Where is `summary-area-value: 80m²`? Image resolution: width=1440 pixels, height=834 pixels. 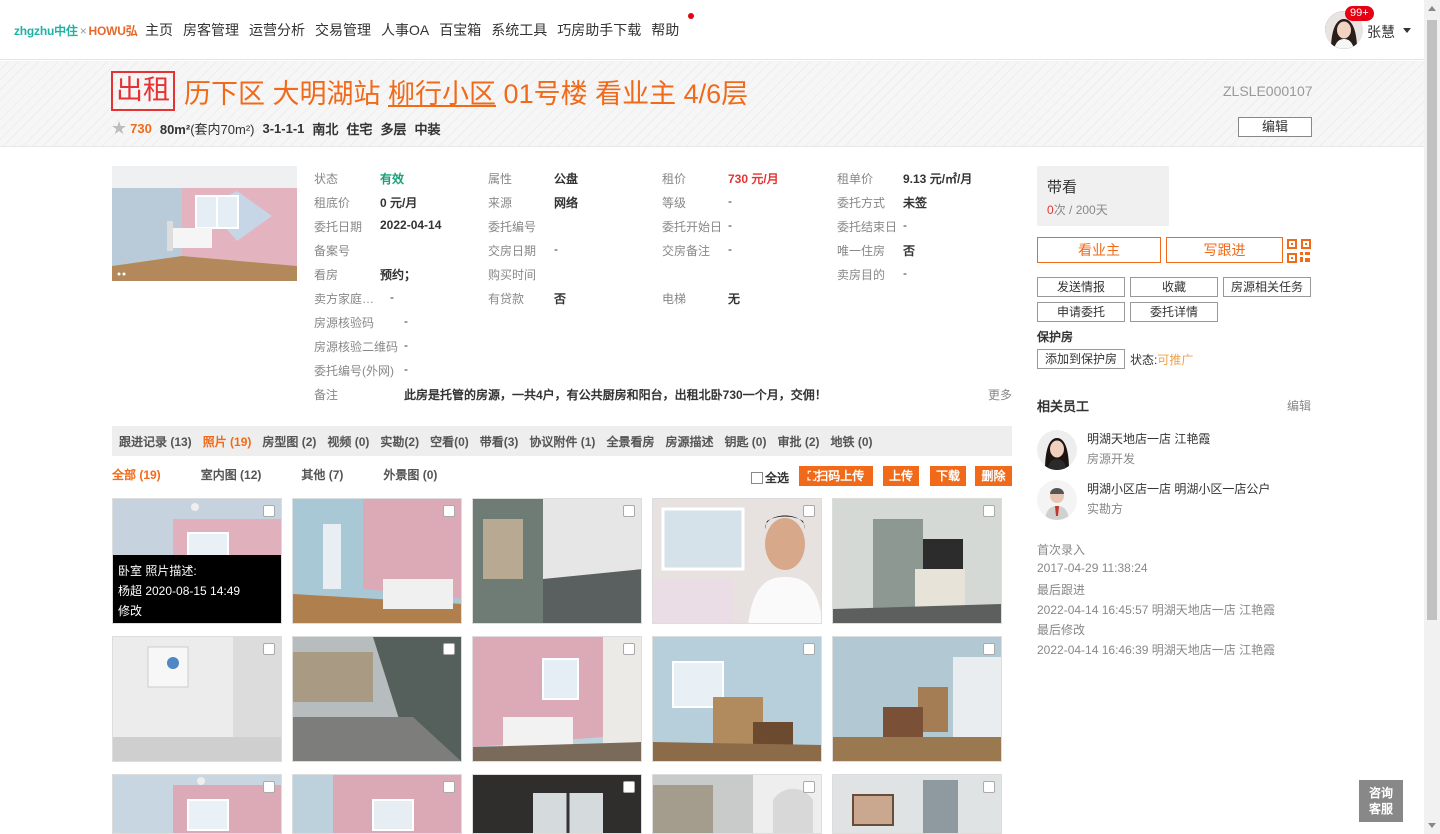 summary-area-value: 80m² is located at coordinates (175, 129).